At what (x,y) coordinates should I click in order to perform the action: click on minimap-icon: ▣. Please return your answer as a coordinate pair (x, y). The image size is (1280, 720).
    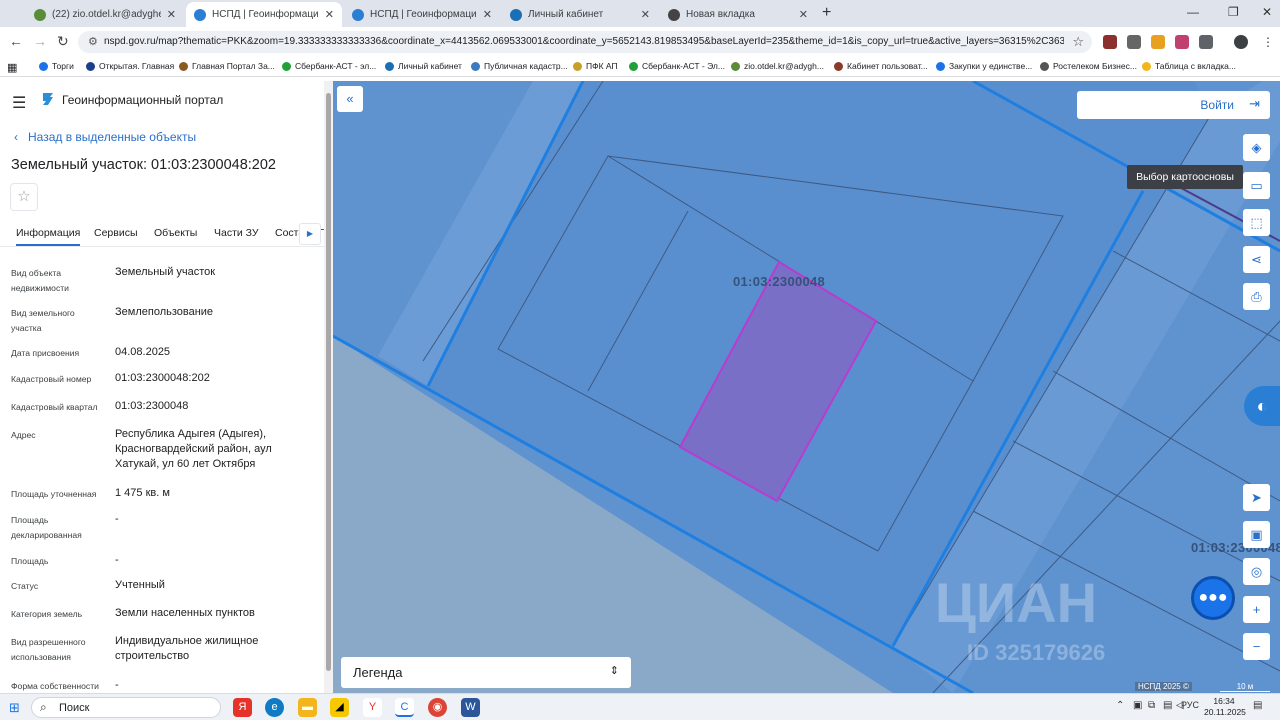
    Looking at the image, I should click on (1256, 534).